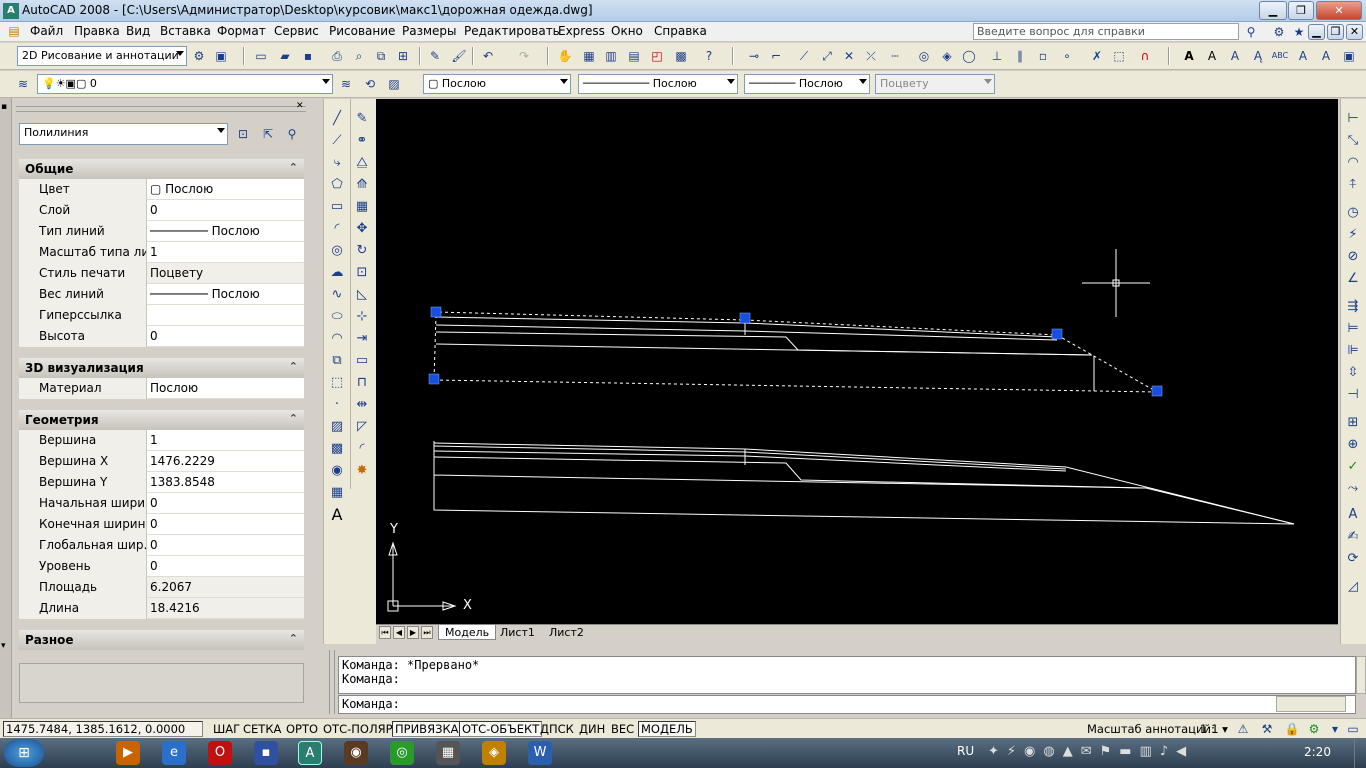  What do you see at coordinates (362, 141) in the screenshot?
I see `copy-icon: ⚭` at bounding box center [362, 141].